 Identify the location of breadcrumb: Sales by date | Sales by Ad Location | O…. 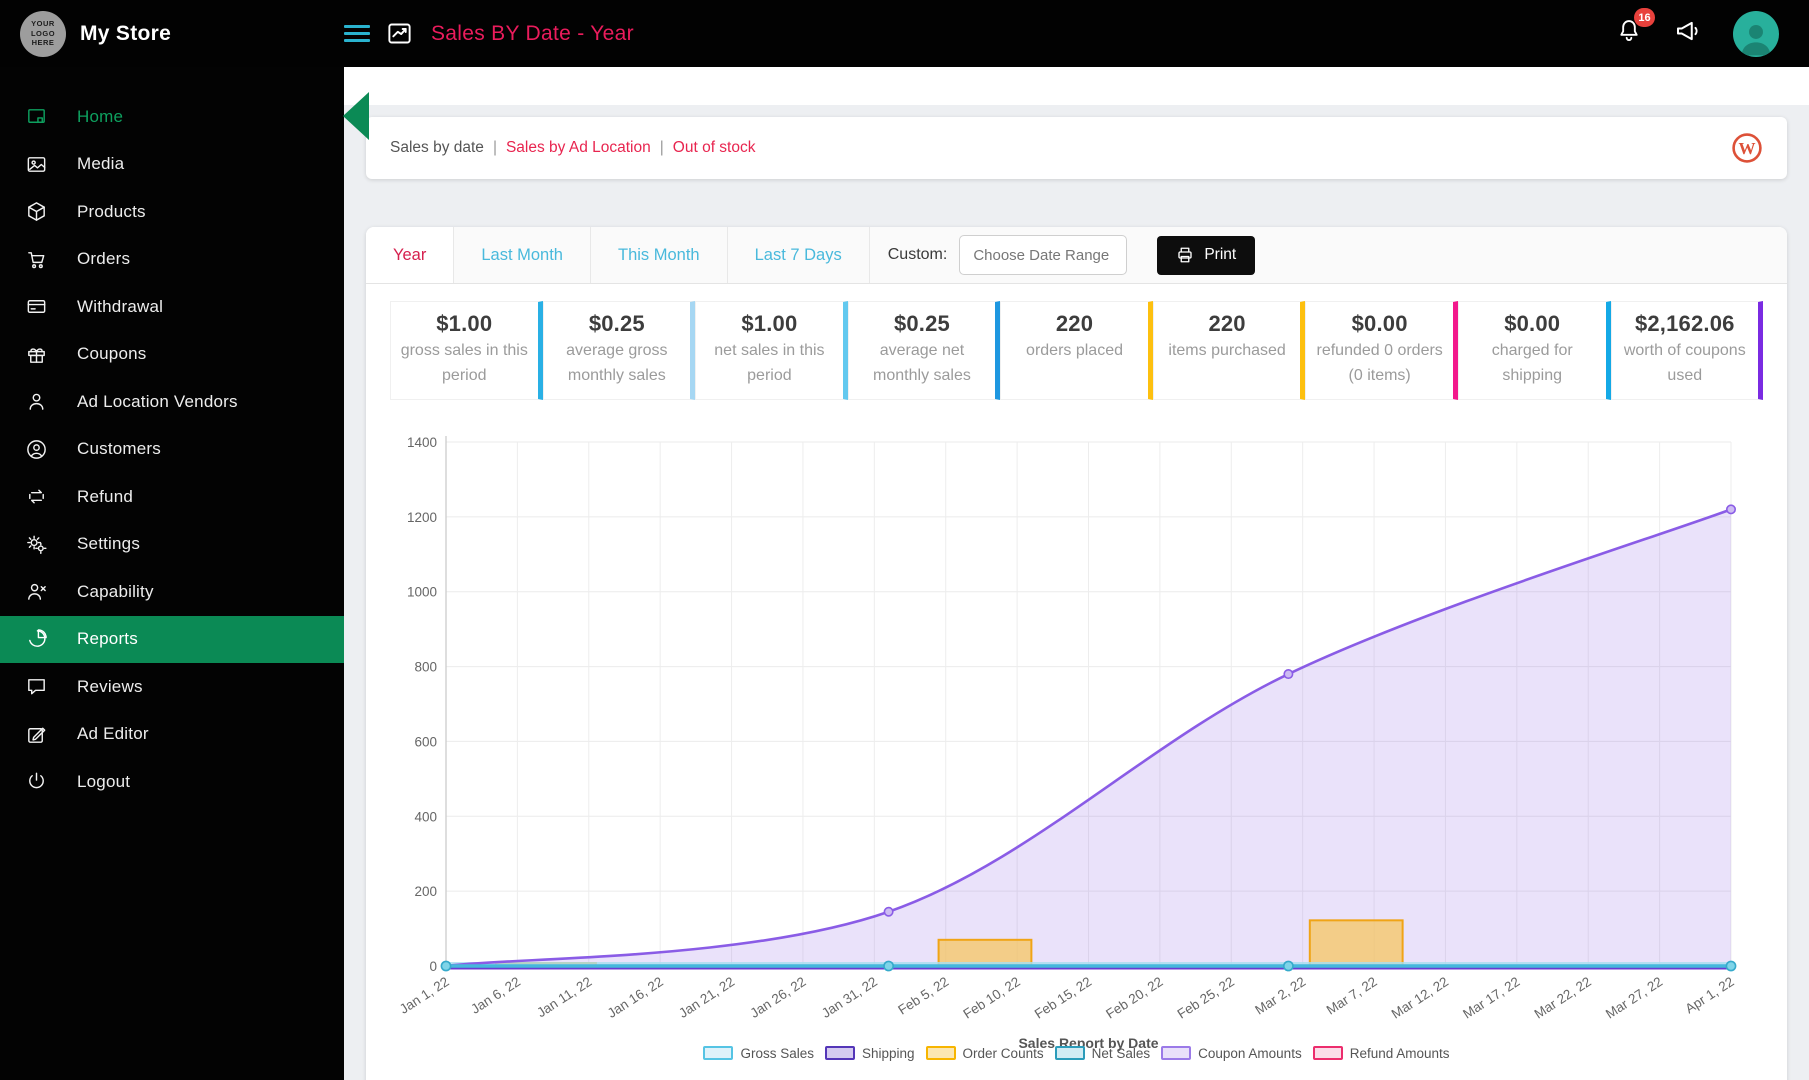
(572, 148).